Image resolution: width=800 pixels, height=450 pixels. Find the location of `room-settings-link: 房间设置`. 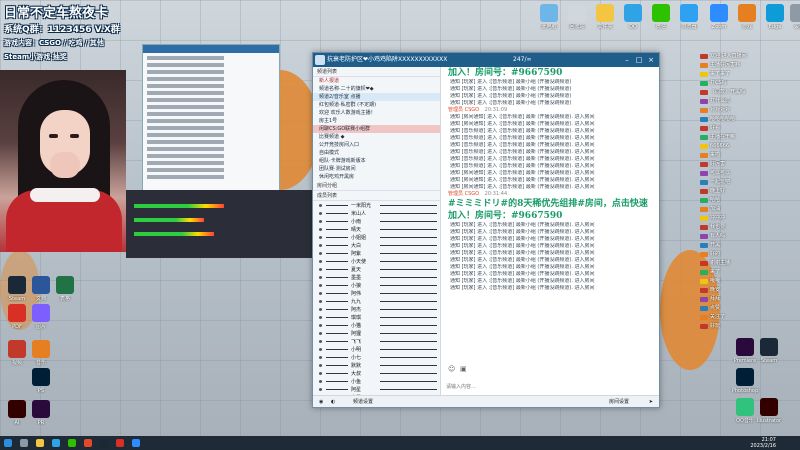

room-settings-link: 房间设置 is located at coordinates (619, 402).